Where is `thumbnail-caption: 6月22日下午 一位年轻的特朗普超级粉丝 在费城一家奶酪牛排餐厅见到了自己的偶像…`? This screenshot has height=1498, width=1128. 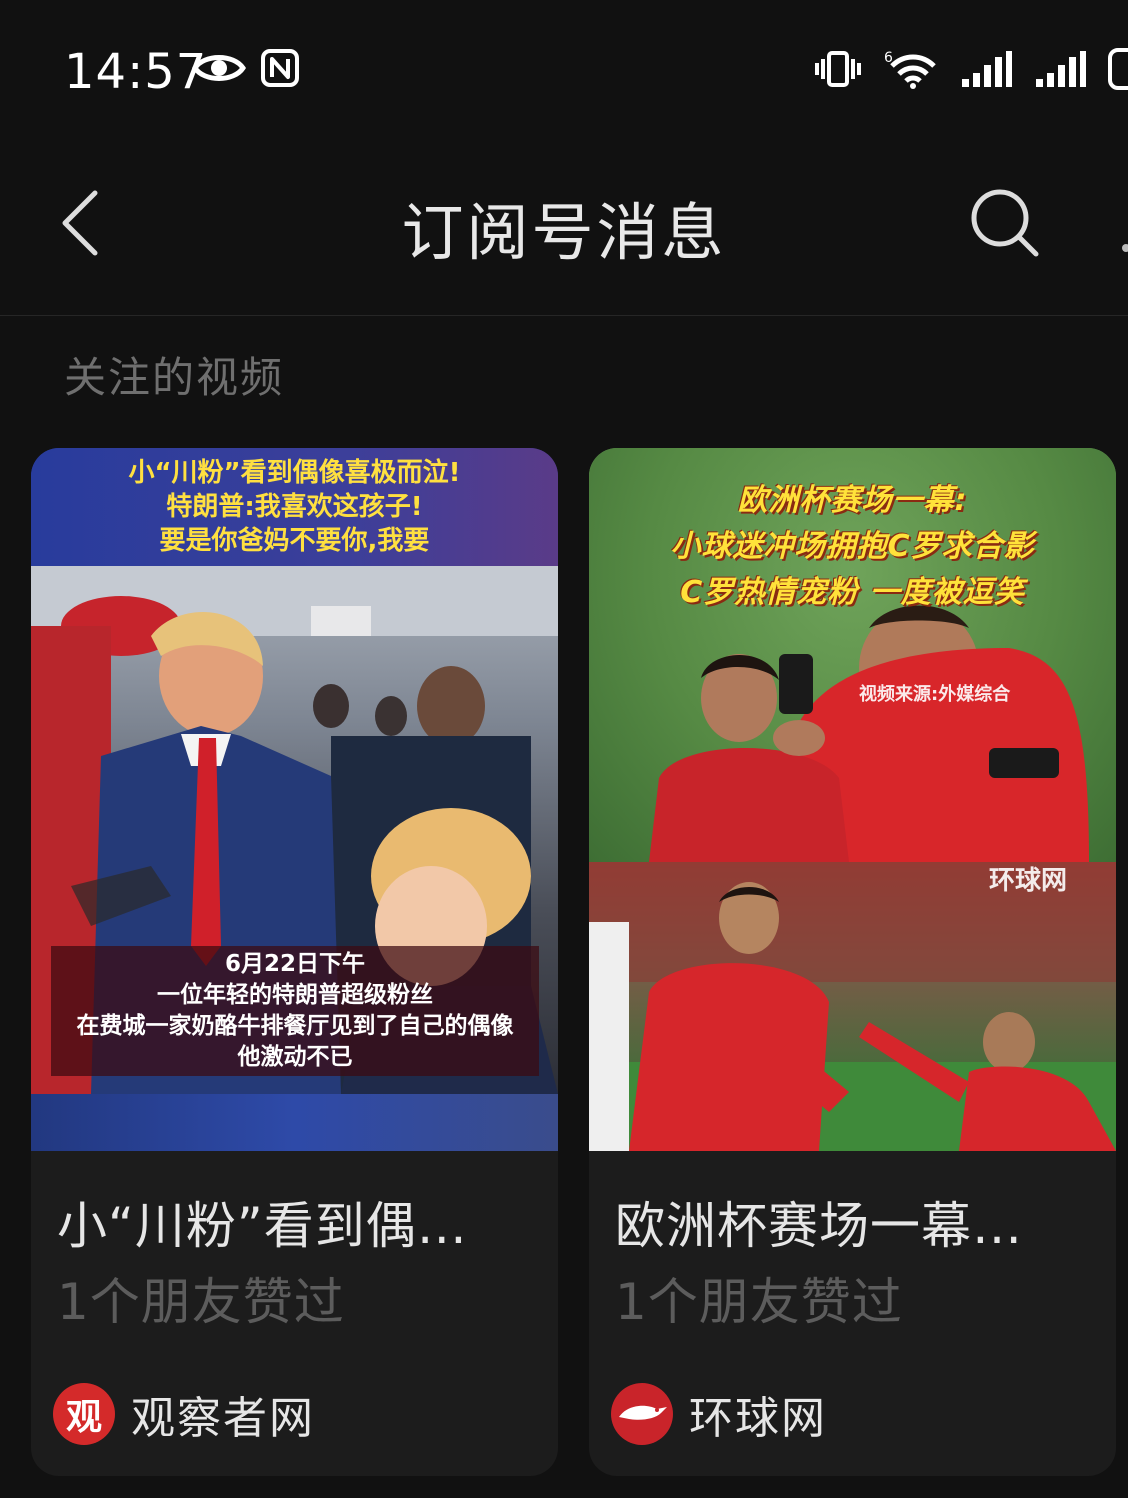 thumbnail-caption: 6月22日下午 一位年轻的特朗普超级粉丝 在费城一家奶酪牛排餐厅见到了自己的偶像… is located at coordinates (295, 1011).